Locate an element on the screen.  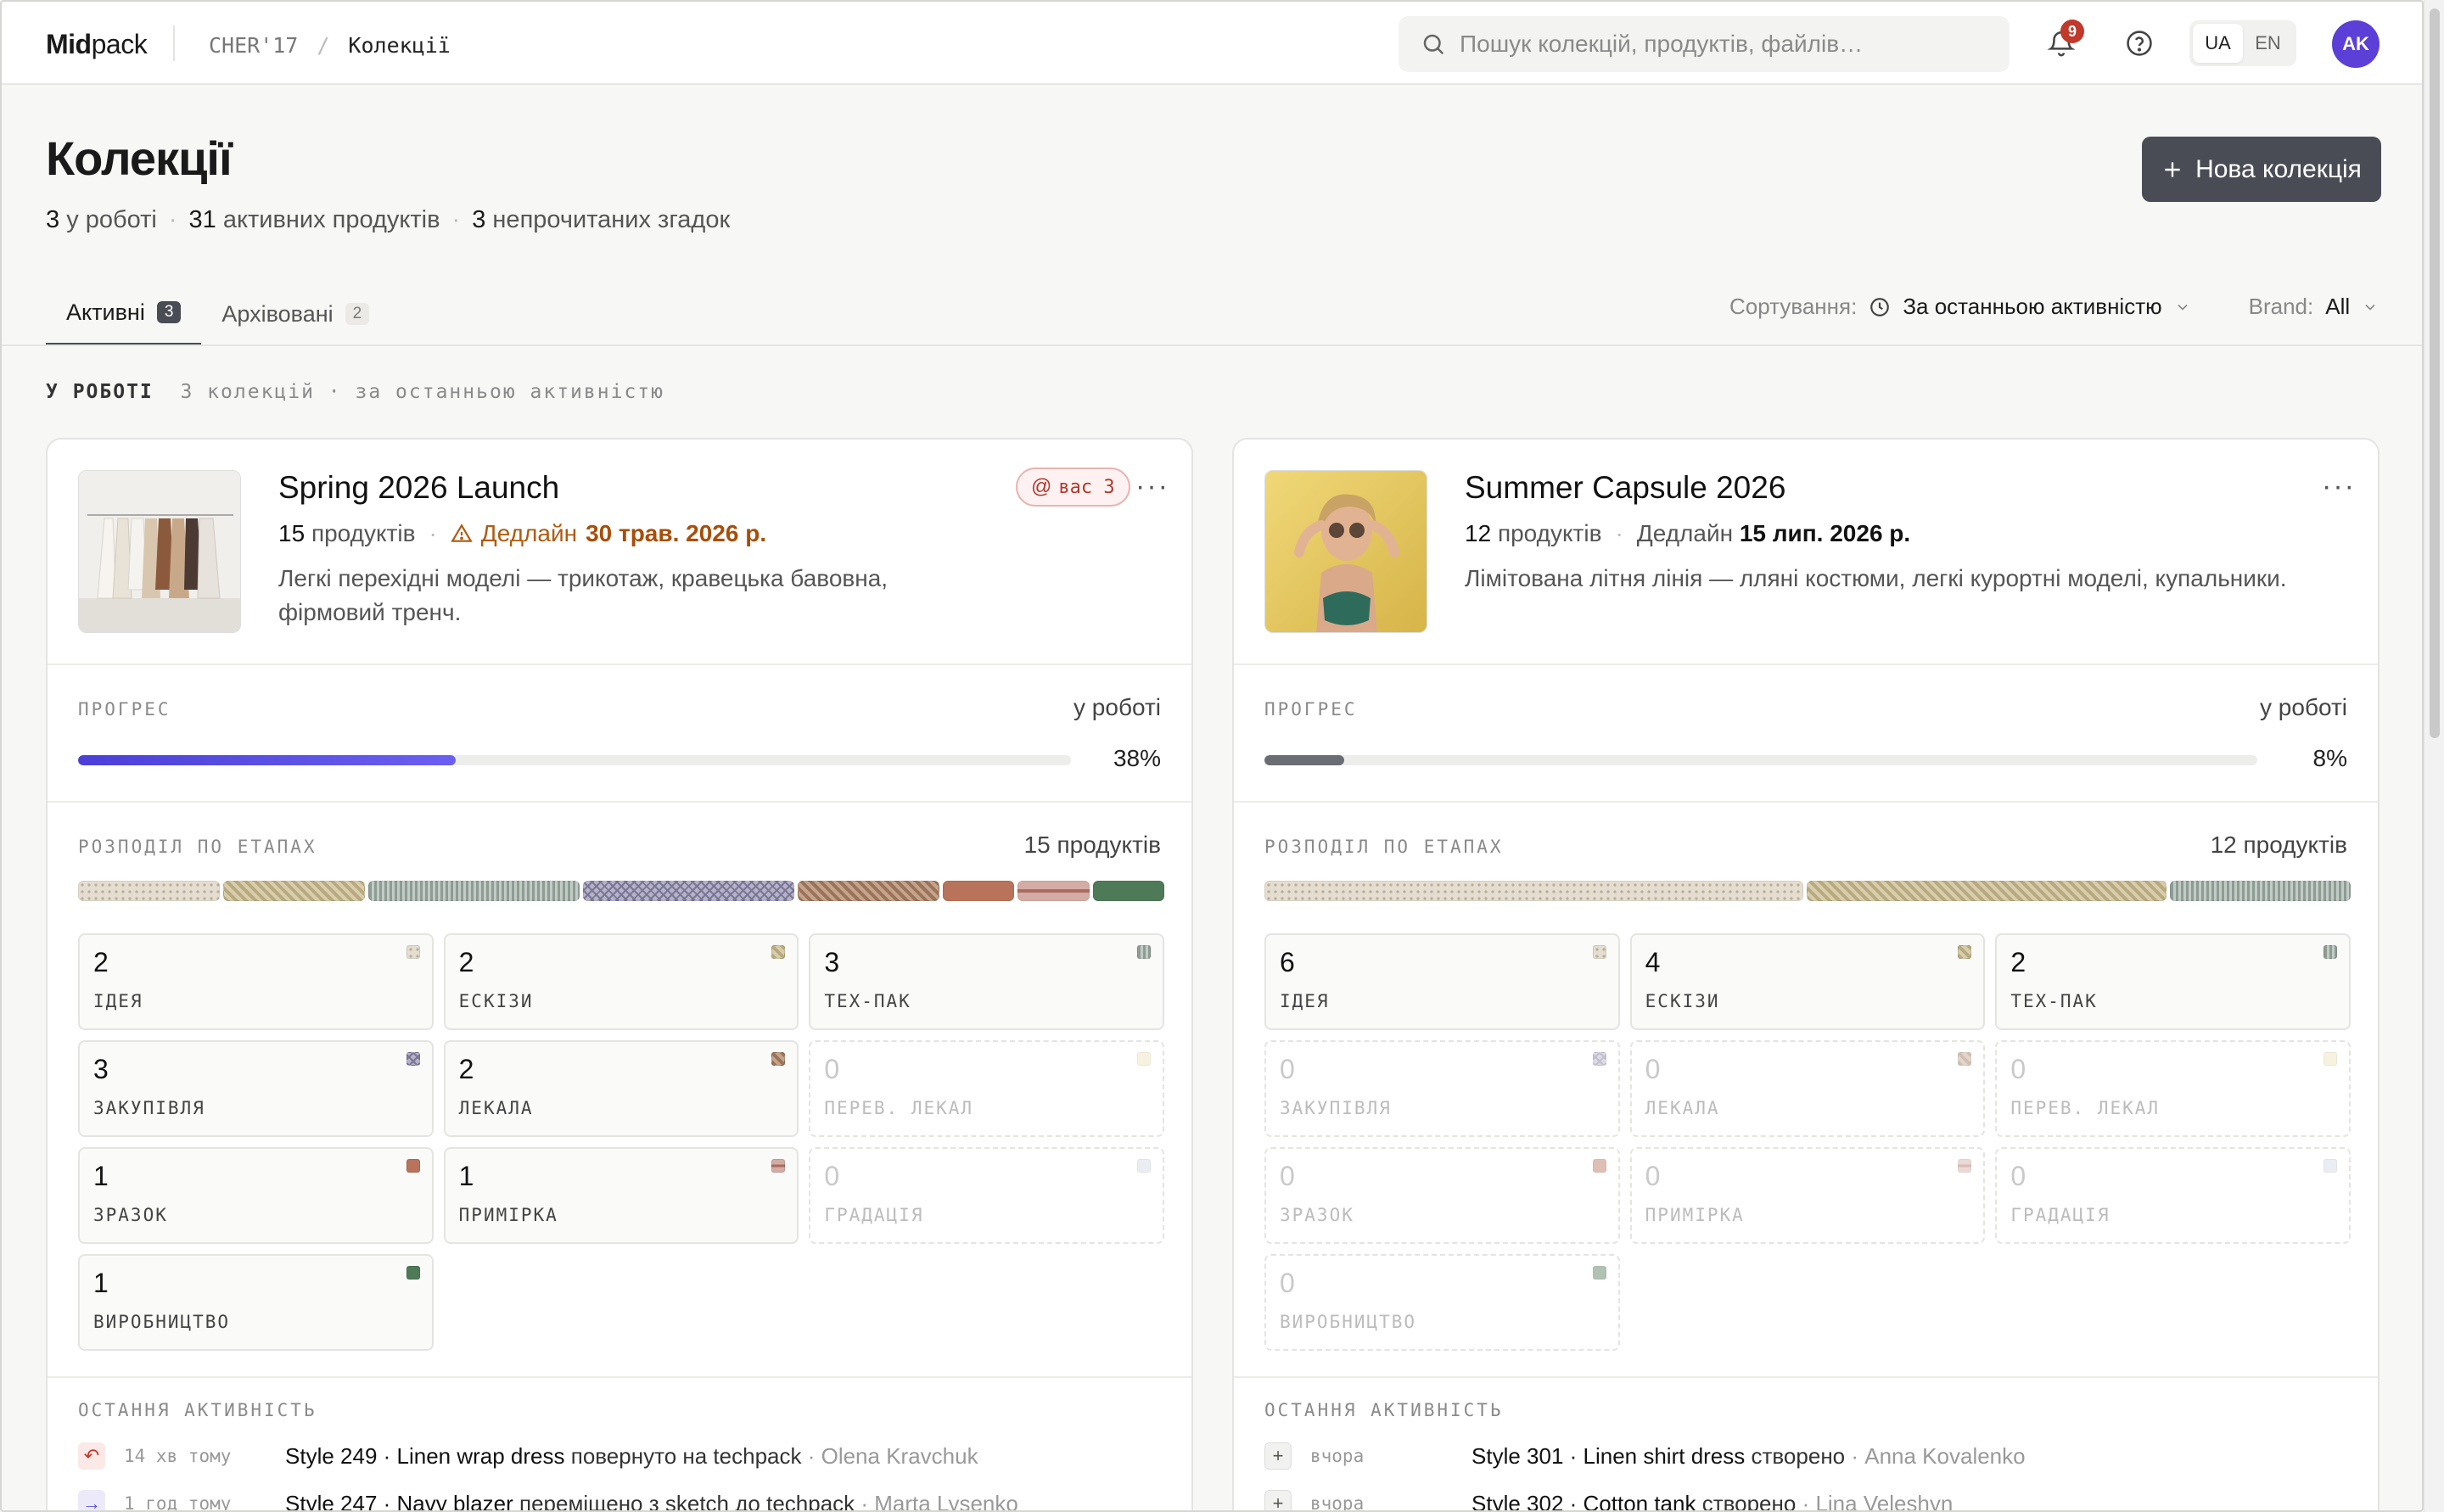
stat-active-products: 31 активних продуктів is located at coordinates (314, 219).